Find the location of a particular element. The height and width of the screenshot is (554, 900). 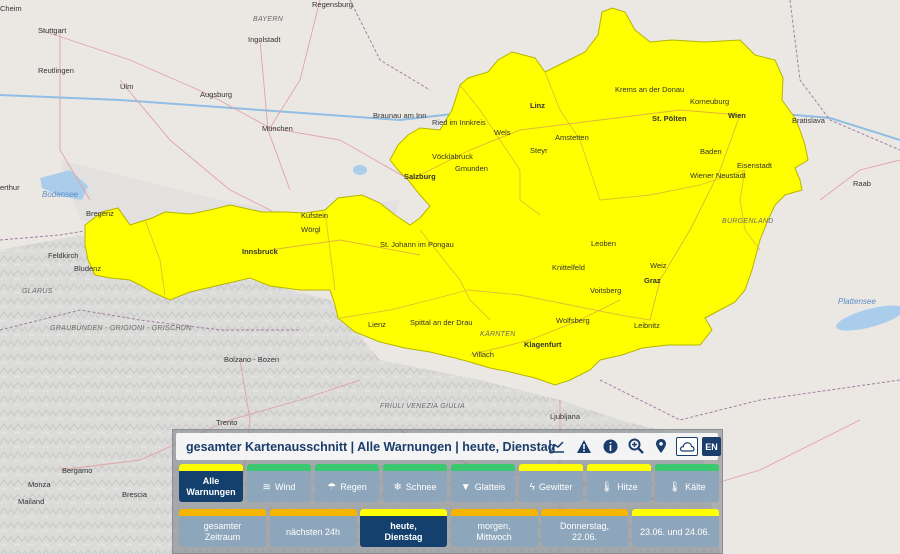

heat-icon: 🌡 is located at coordinates (607, 487).